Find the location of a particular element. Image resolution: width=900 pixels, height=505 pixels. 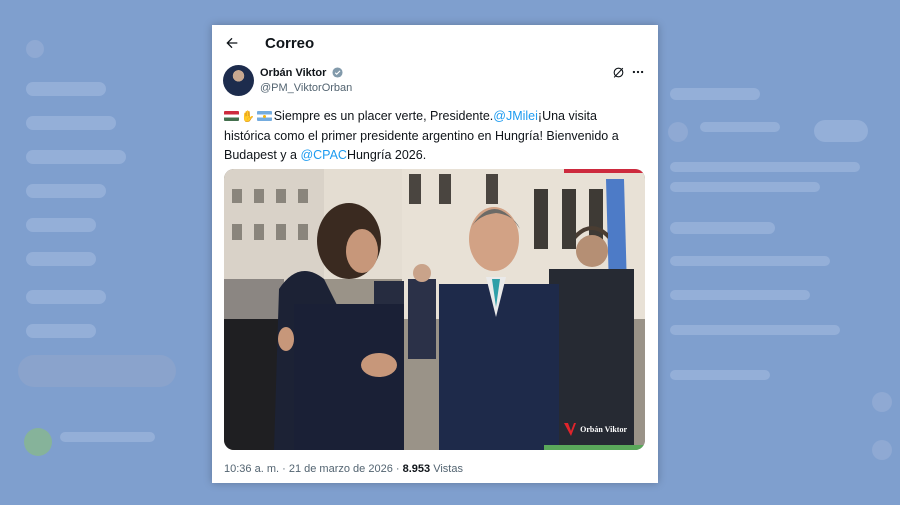

views-count: 8.953 is located at coordinates (416, 469).